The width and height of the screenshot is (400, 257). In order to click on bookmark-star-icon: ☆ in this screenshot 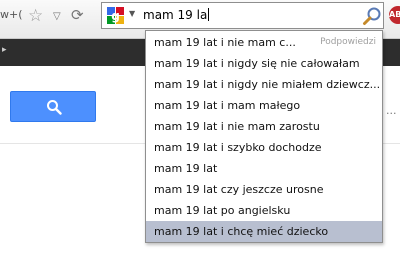, I will do `click(35, 16)`.